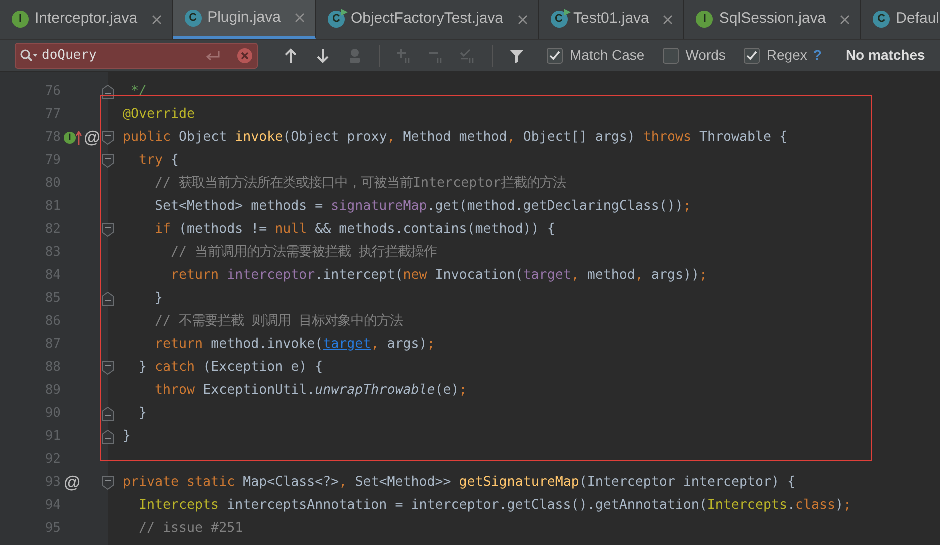 Image resolution: width=940 pixels, height=545 pixels. What do you see at coordinates (323, 56) in the screenshot?
I see `arrow-down-icon` at bounding box center [323, 56].